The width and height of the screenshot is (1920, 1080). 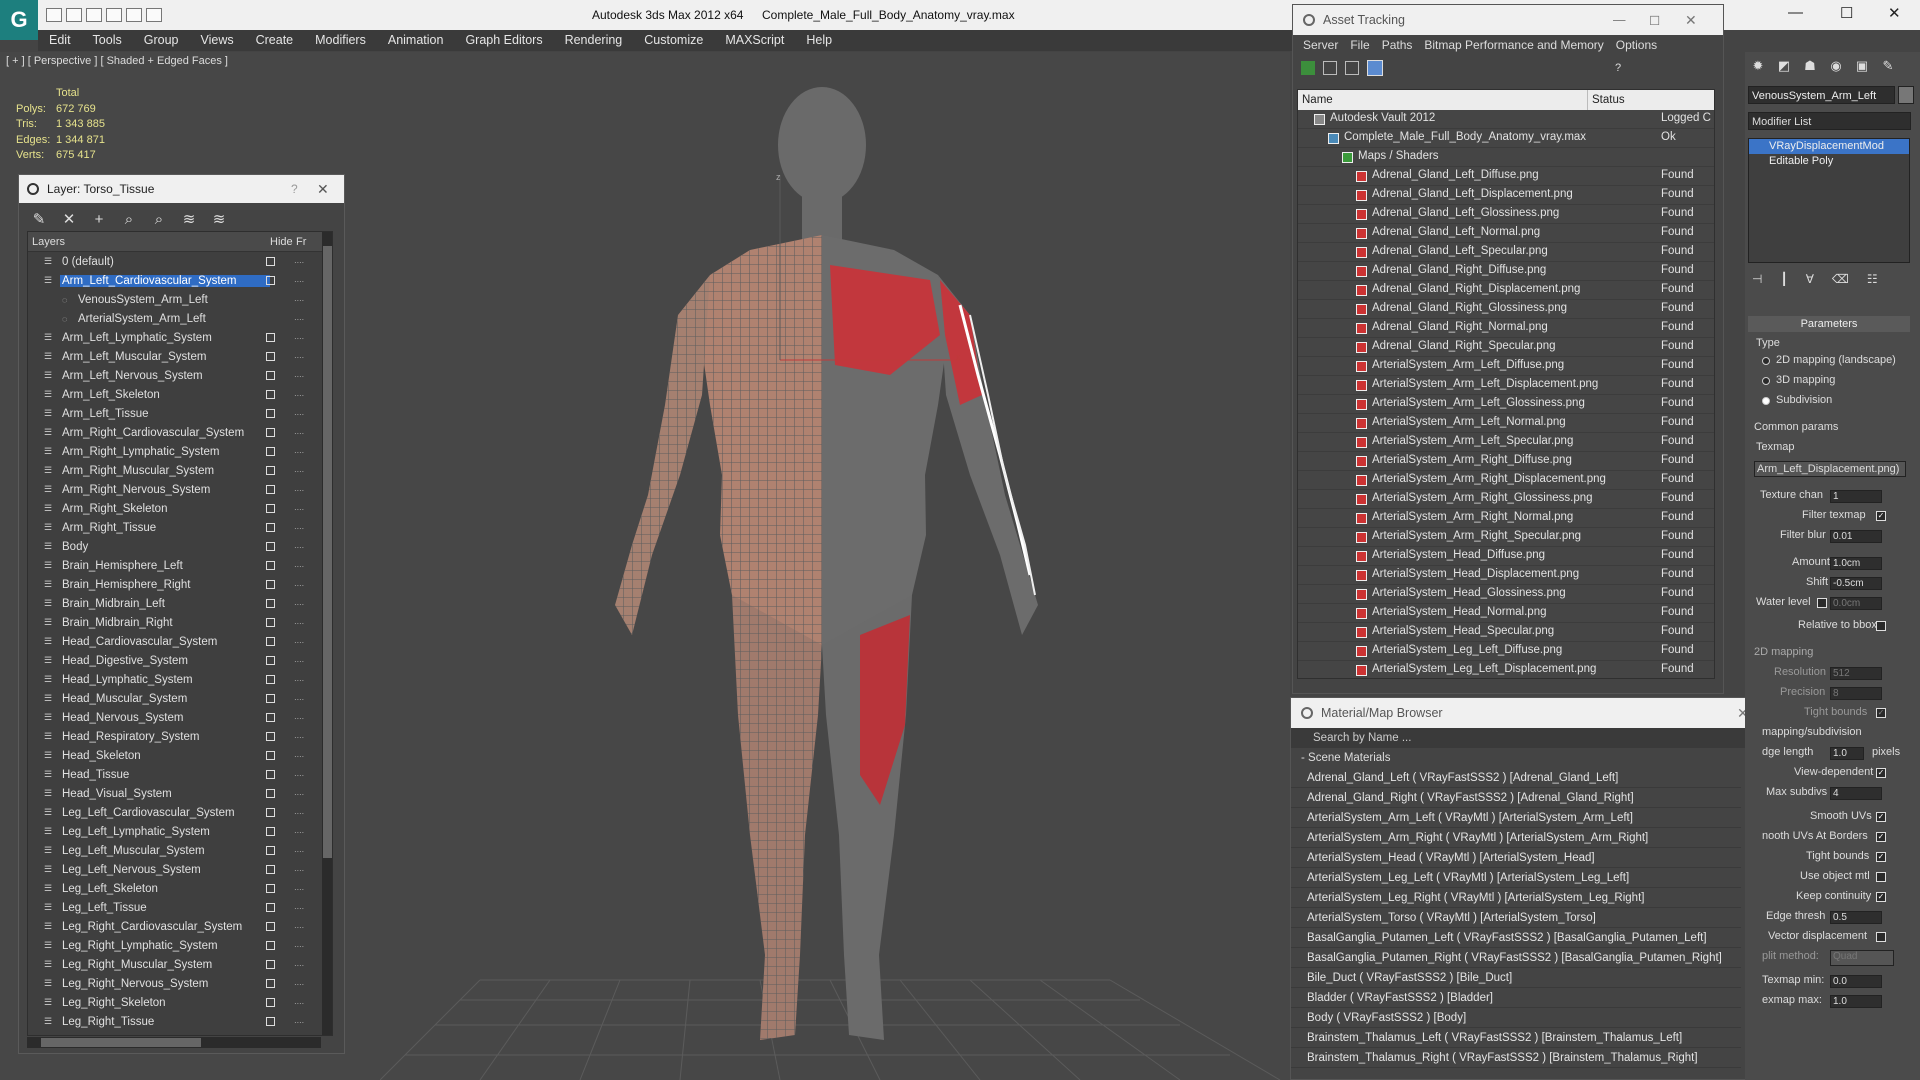 I want to click on menu-group: Group, so click(x=161, y=40).